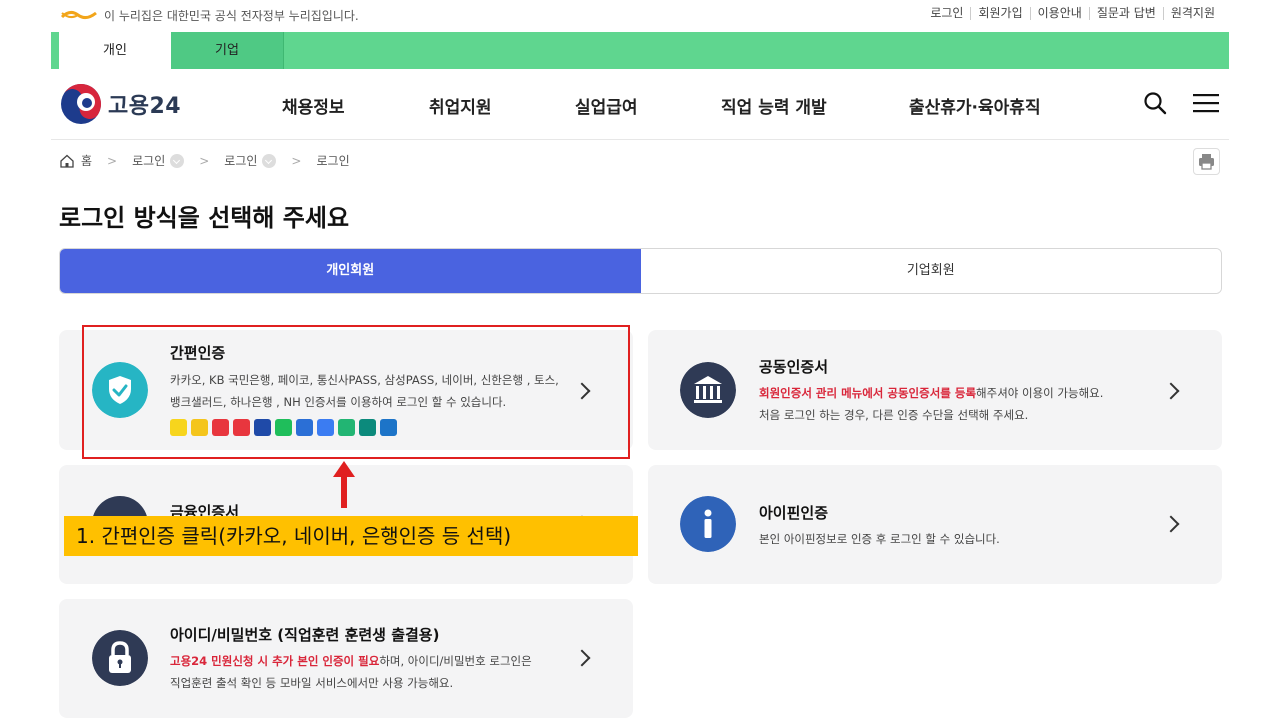 The image size is (1280, 720). I want to click on breadcrumb: 홈 > 로그인 > 로그인 > 로그인, so click(204, 160).